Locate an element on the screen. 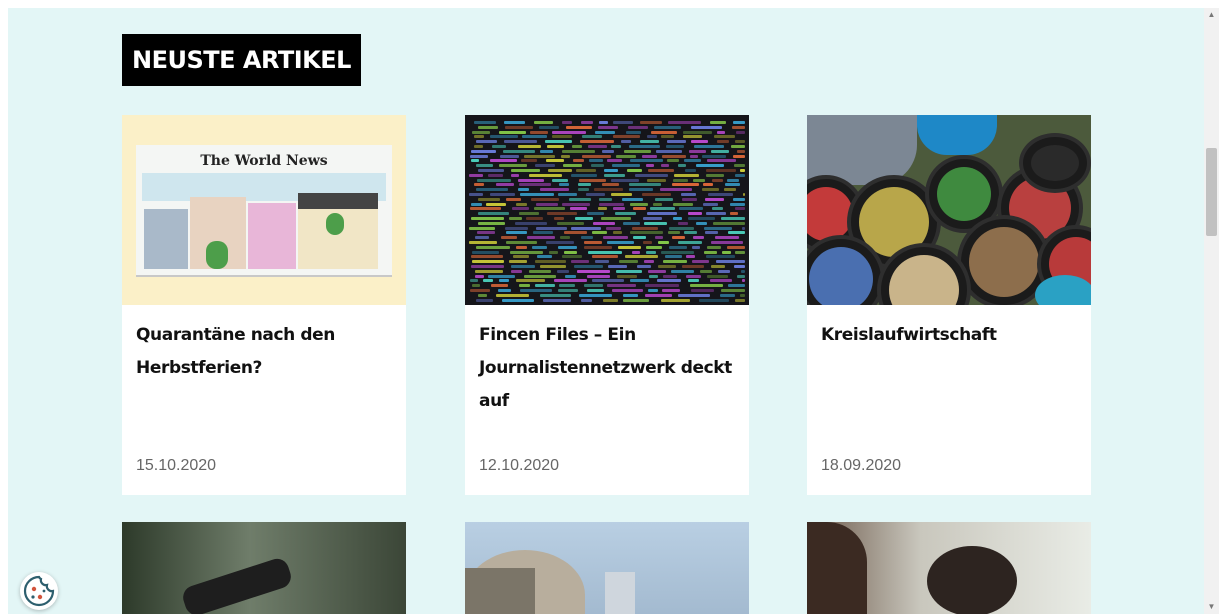 The width and height of the screenshot is (1219, 615). article-title: Kreislaufwirtschaft is located at coordinates (949, 335).